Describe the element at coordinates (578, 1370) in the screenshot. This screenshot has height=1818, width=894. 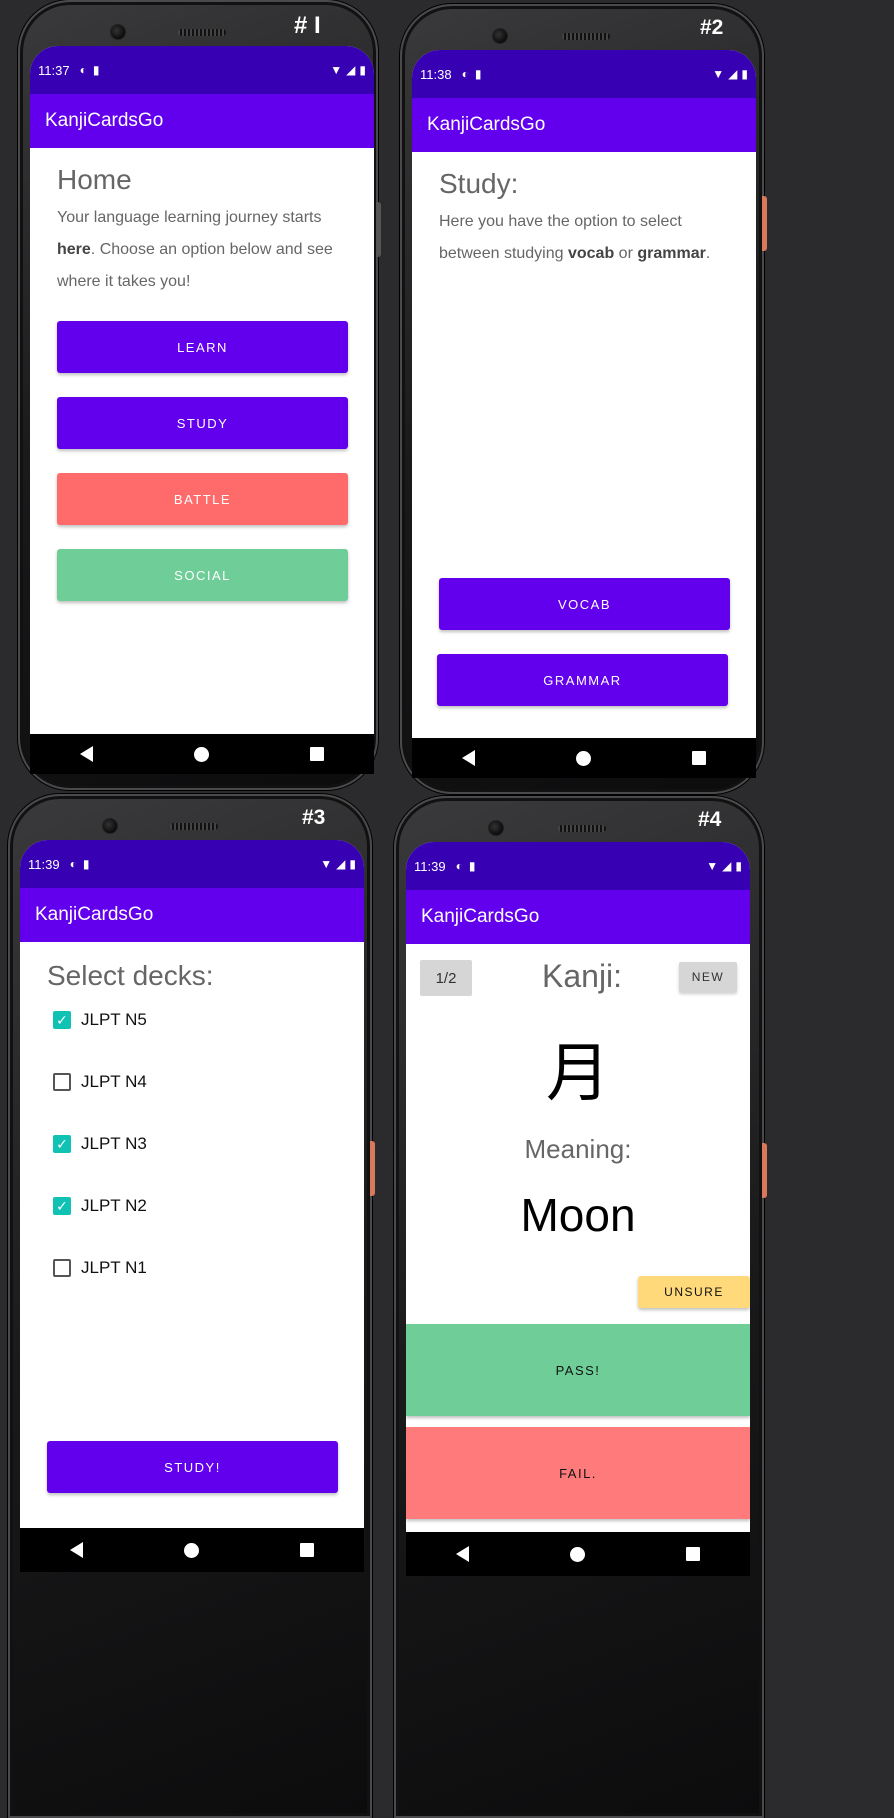
I see `pass-button: PASS!` at that location.